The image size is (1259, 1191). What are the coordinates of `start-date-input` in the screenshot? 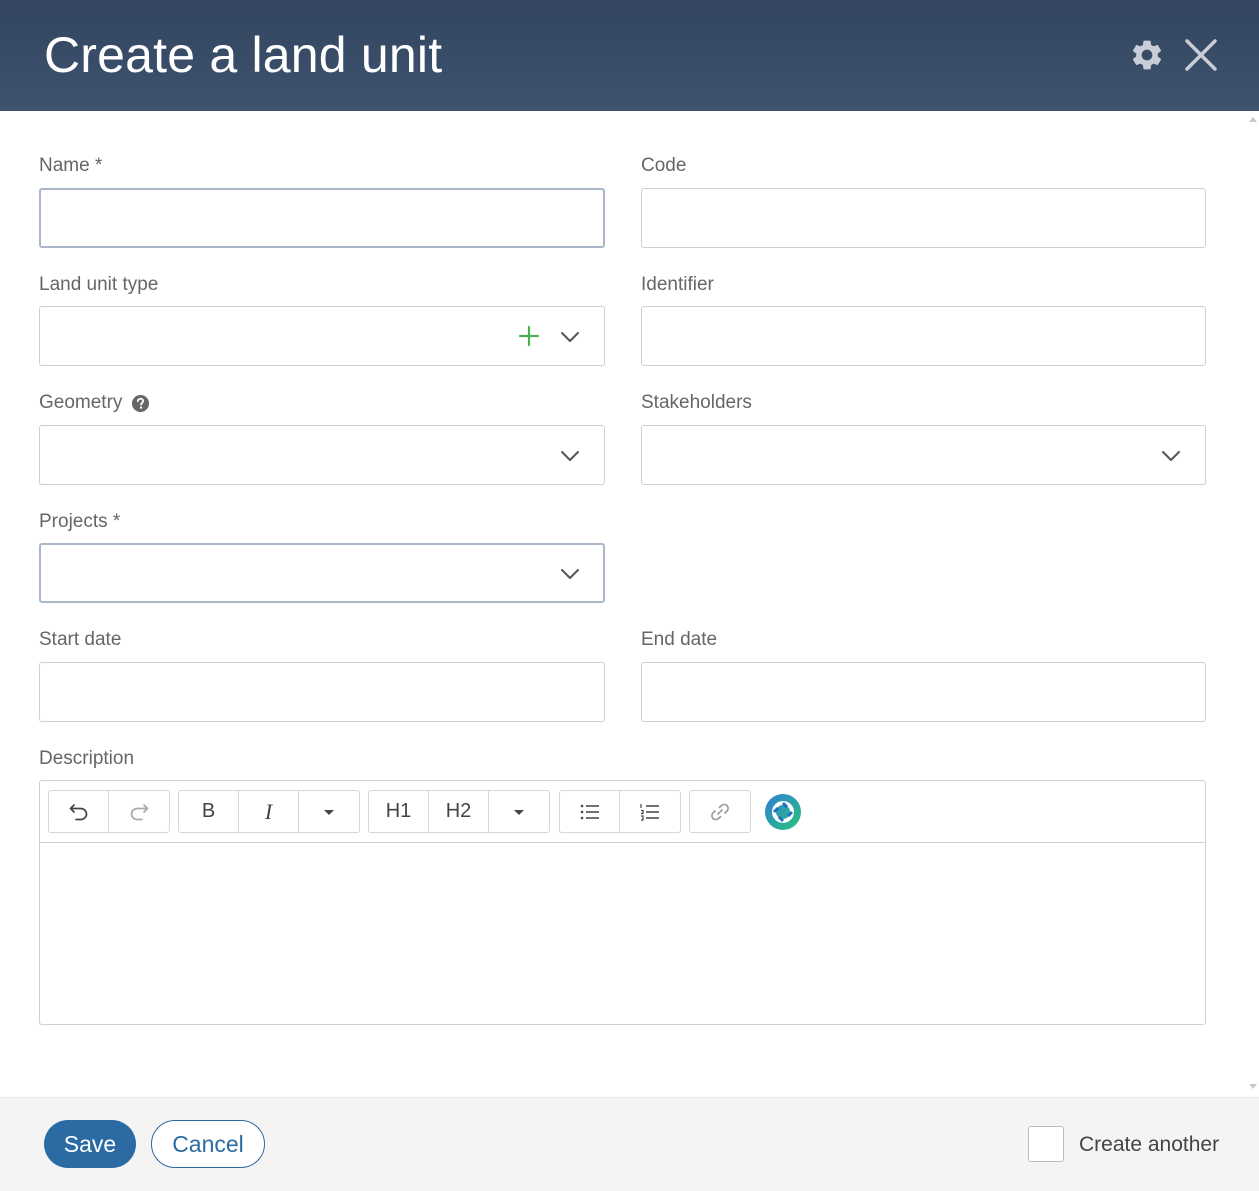 It's located at (322, 692).